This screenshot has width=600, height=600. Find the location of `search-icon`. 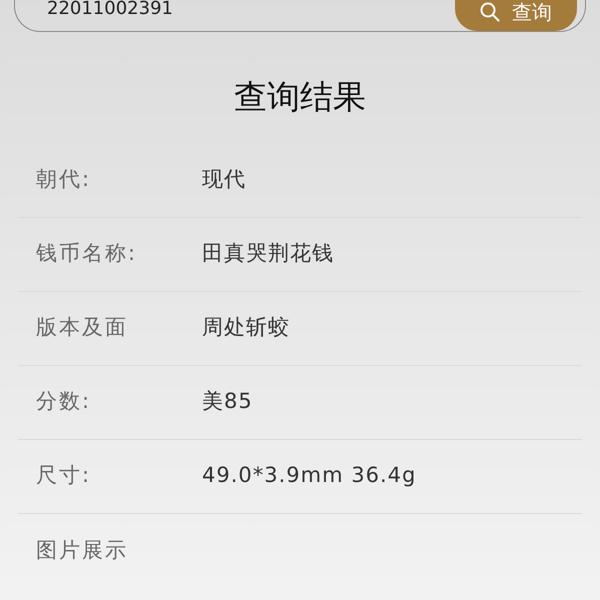

search-icon is located at coordinates (490, 12).